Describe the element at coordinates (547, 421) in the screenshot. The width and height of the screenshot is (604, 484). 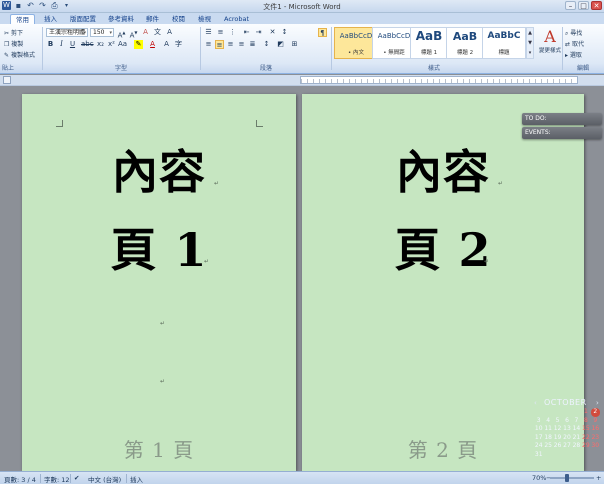
I see `calendar-day: 4` at that location.